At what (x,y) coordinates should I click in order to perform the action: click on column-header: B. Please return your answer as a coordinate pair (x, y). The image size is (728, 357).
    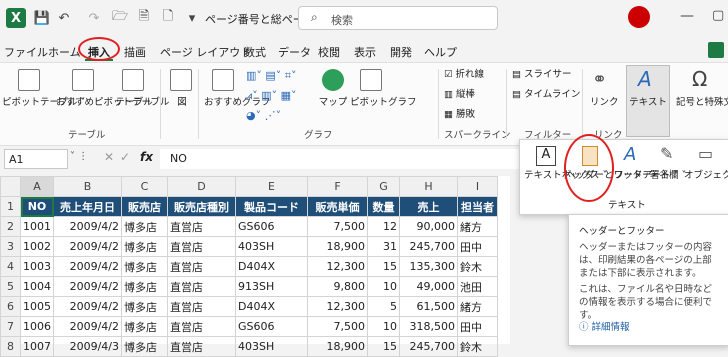
    Looking at the image, I should click on (87, 186).